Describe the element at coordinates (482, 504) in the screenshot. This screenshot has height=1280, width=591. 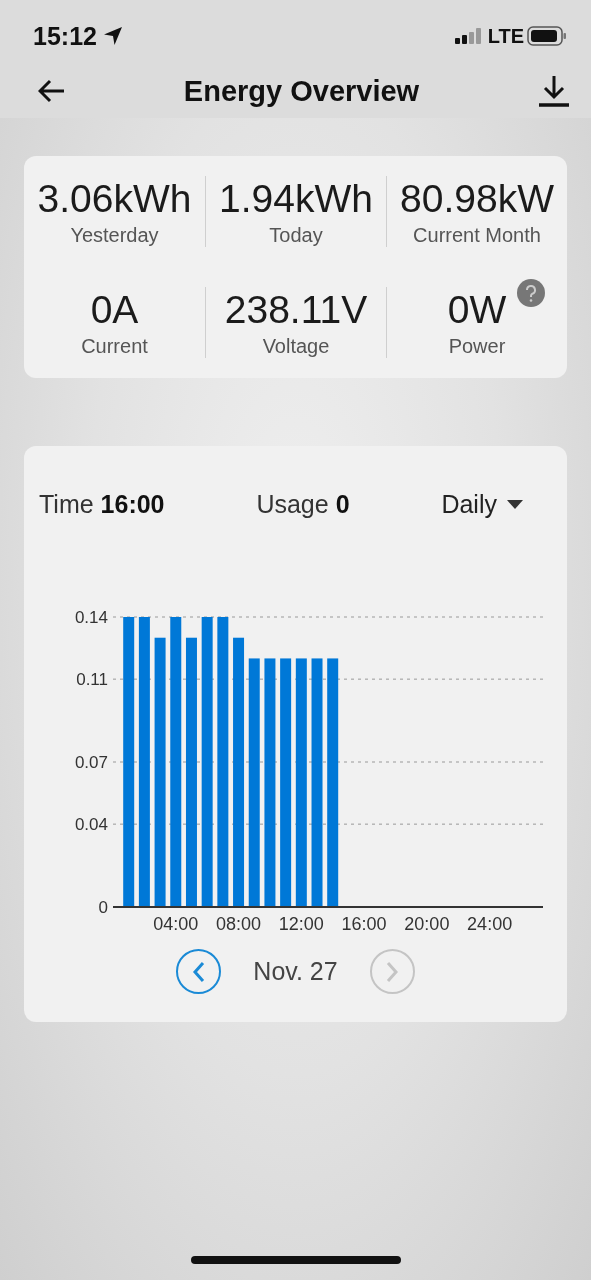
I see `period-dropdown: Daily` at that location.